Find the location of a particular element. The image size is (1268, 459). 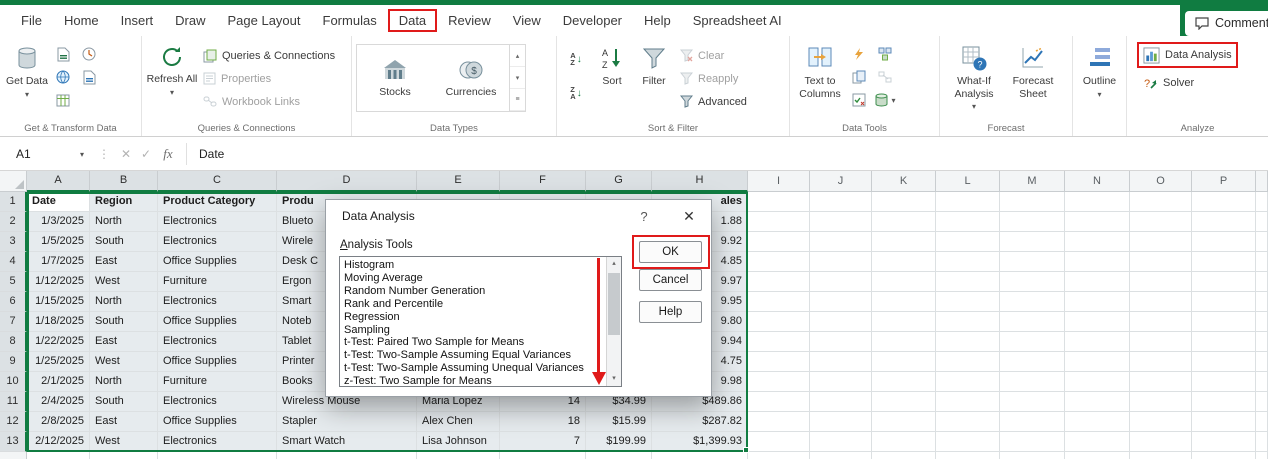

cell-N10 is located at coordinates (1097, 382).